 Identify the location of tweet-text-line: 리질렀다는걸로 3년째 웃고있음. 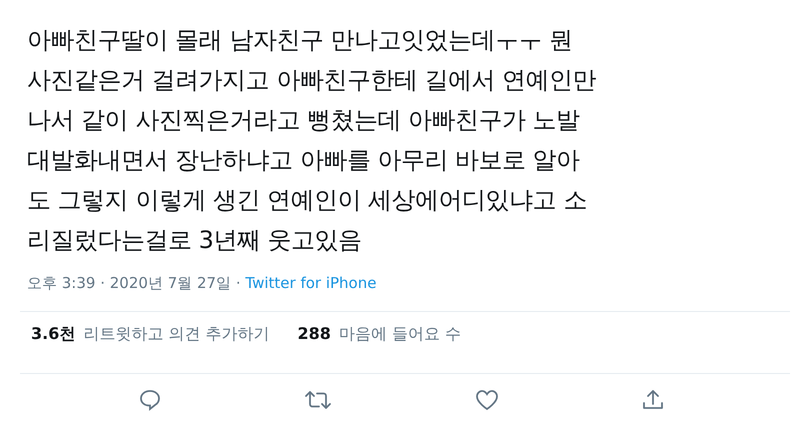
(195, 240).